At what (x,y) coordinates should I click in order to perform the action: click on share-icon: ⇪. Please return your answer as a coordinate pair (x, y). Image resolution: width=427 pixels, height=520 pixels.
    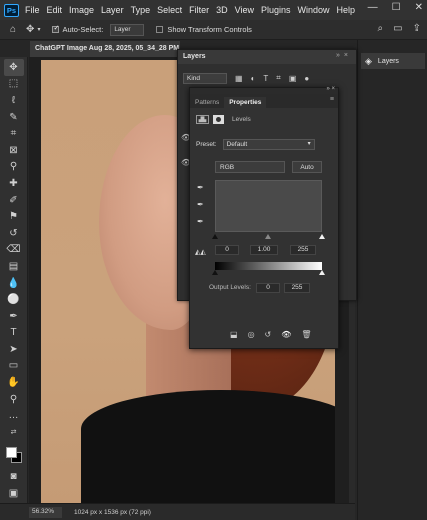
    Looking at the image, I should click on (417, 28).